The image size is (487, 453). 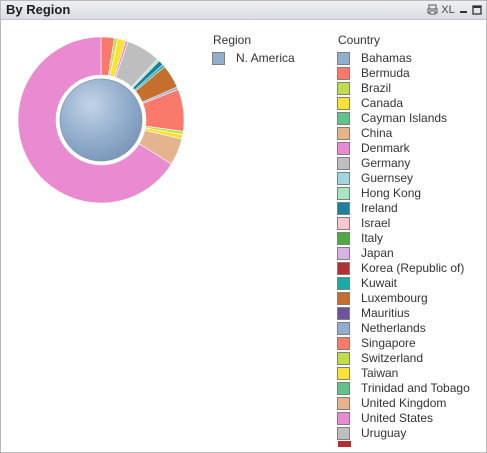 I want to click on legend-overflow-swatch, so click(x=344, y=444).